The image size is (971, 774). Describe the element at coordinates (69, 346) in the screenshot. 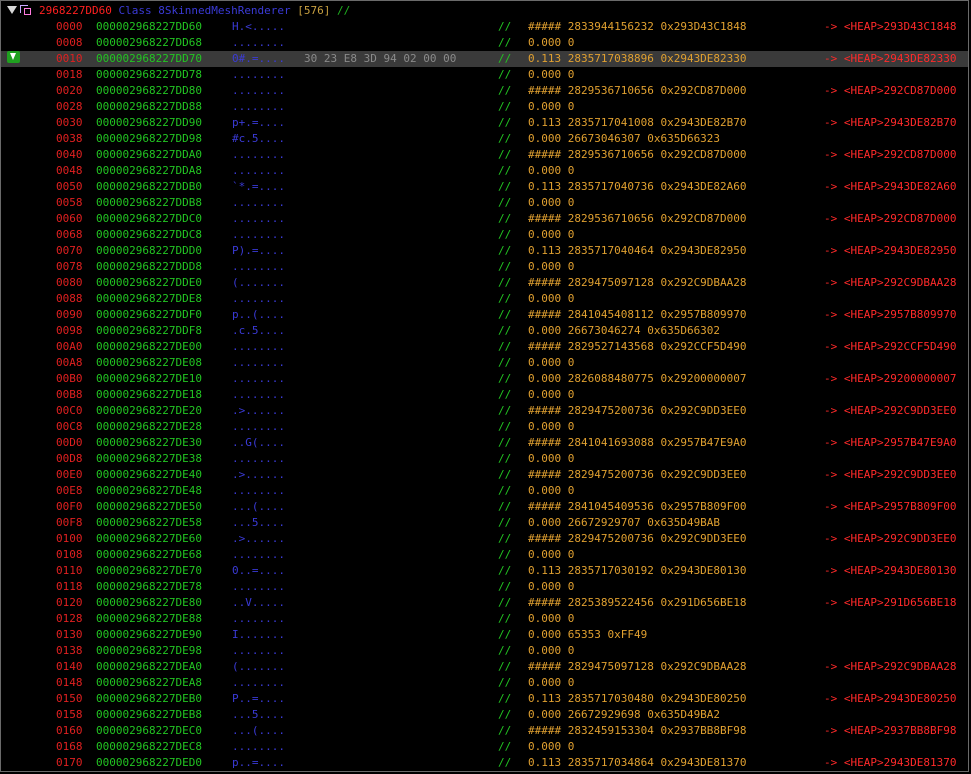

I see `offset-cell: 00A0` at that location.